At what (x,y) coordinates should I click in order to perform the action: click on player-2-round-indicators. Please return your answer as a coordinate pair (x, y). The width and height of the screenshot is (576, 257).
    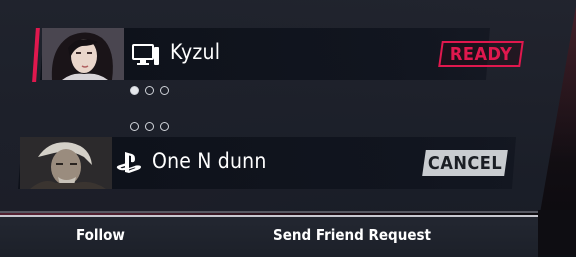
    Looking at the image, I should click on (149, 126).